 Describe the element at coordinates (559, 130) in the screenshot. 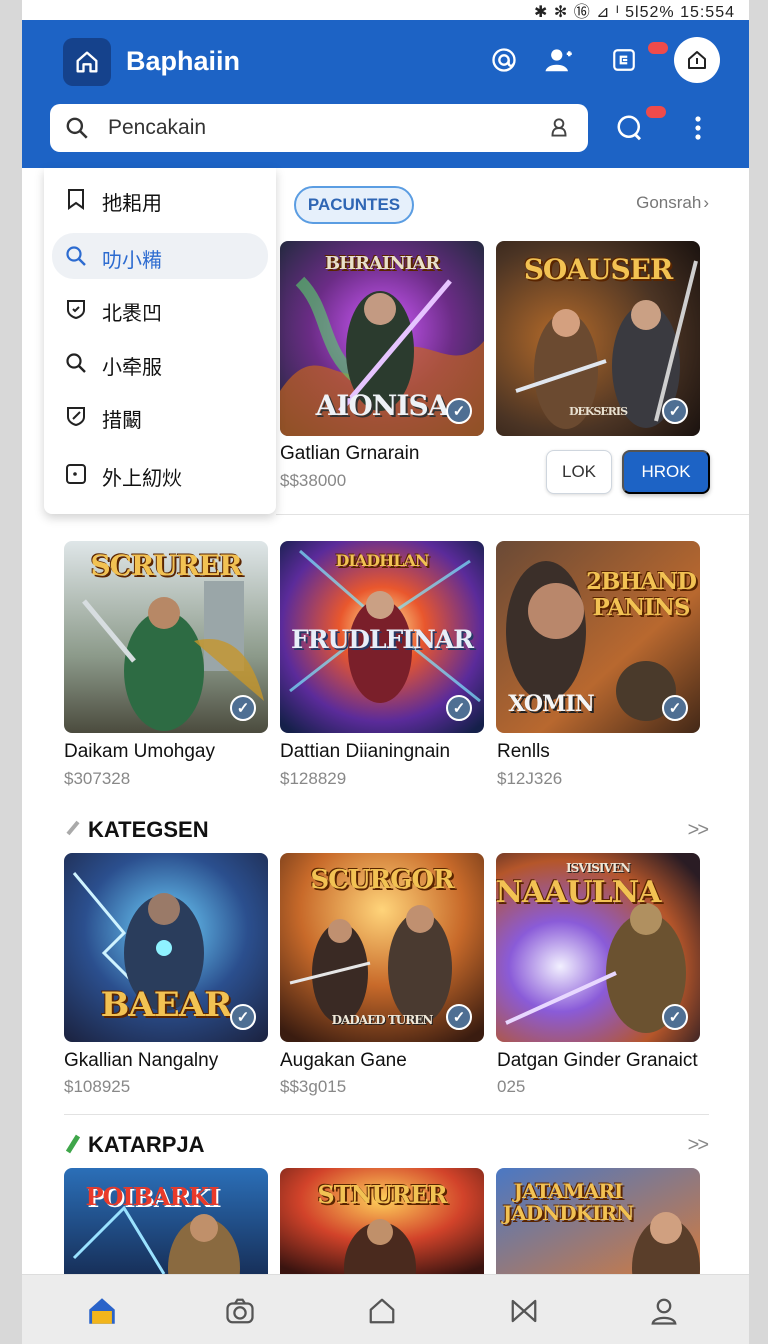

I see `voice-icon` at that location.